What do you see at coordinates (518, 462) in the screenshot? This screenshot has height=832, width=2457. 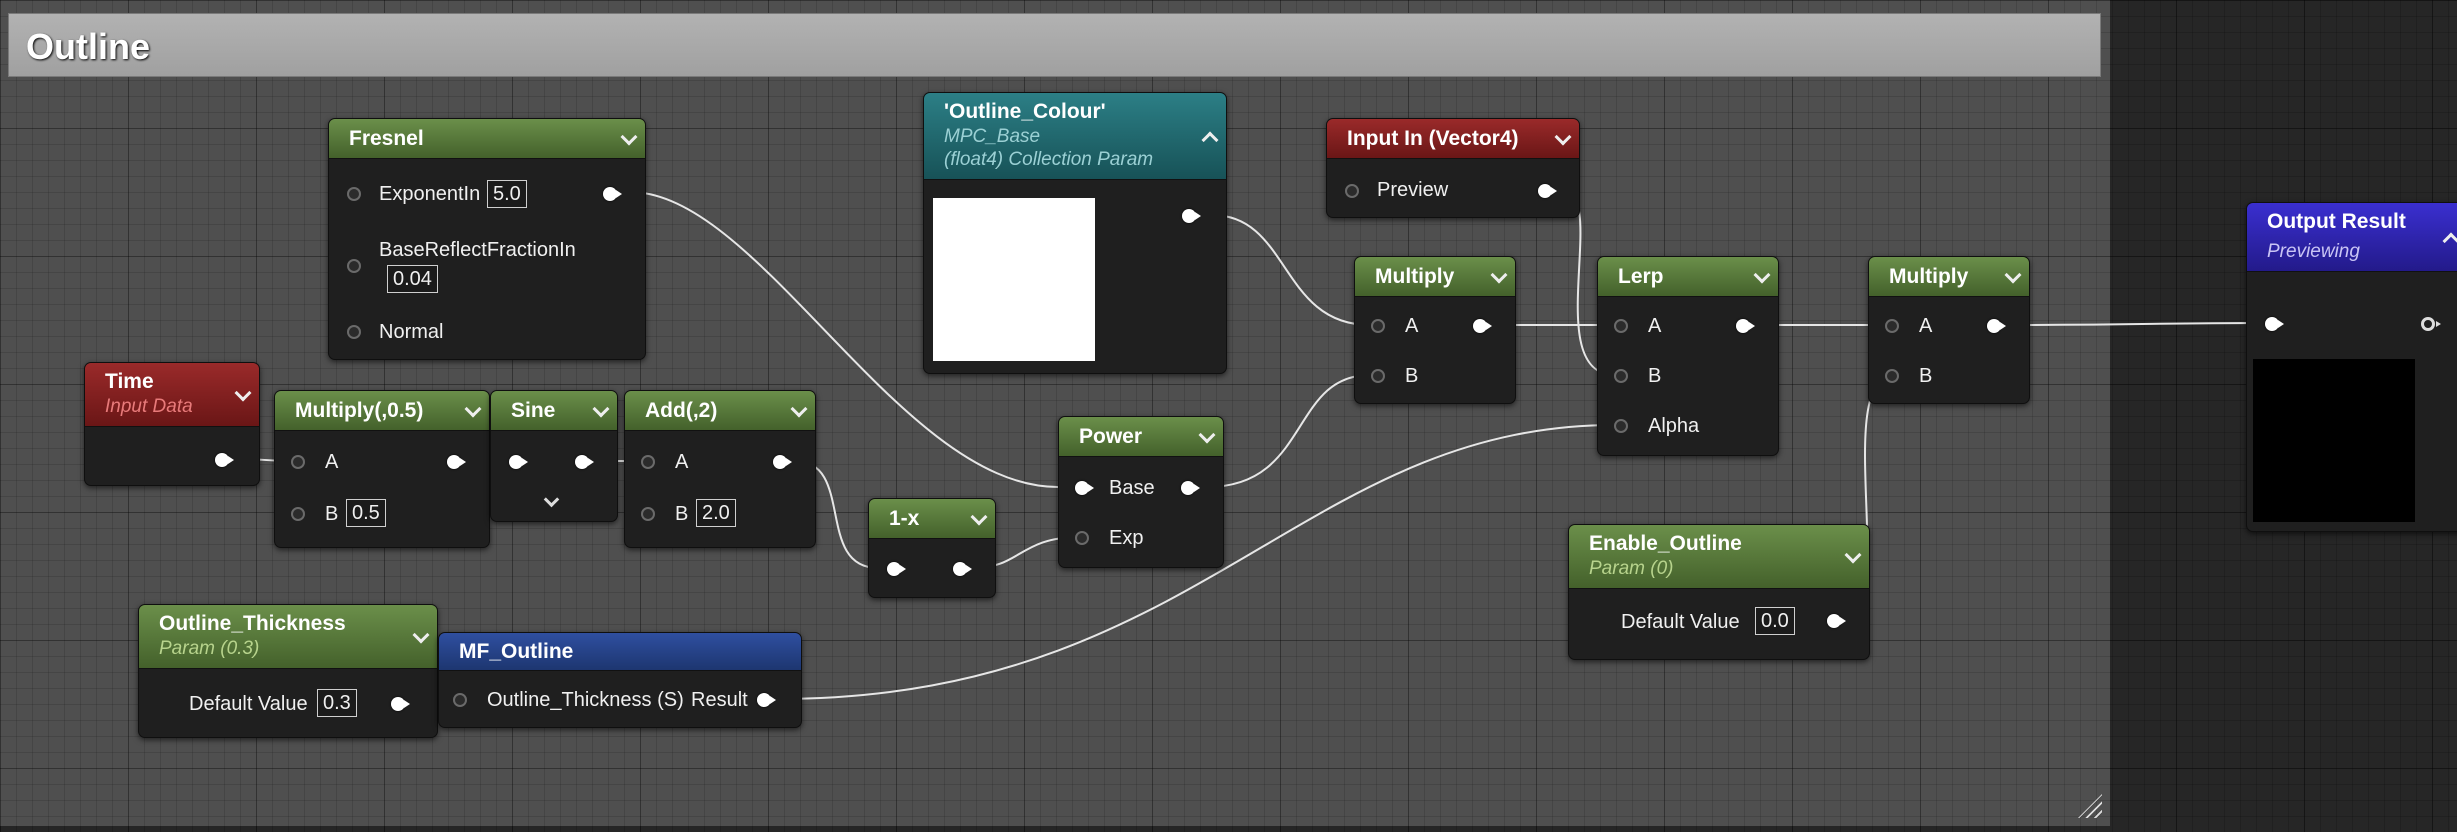 I see `sine-input-pin` at bounding box center [518, 462].